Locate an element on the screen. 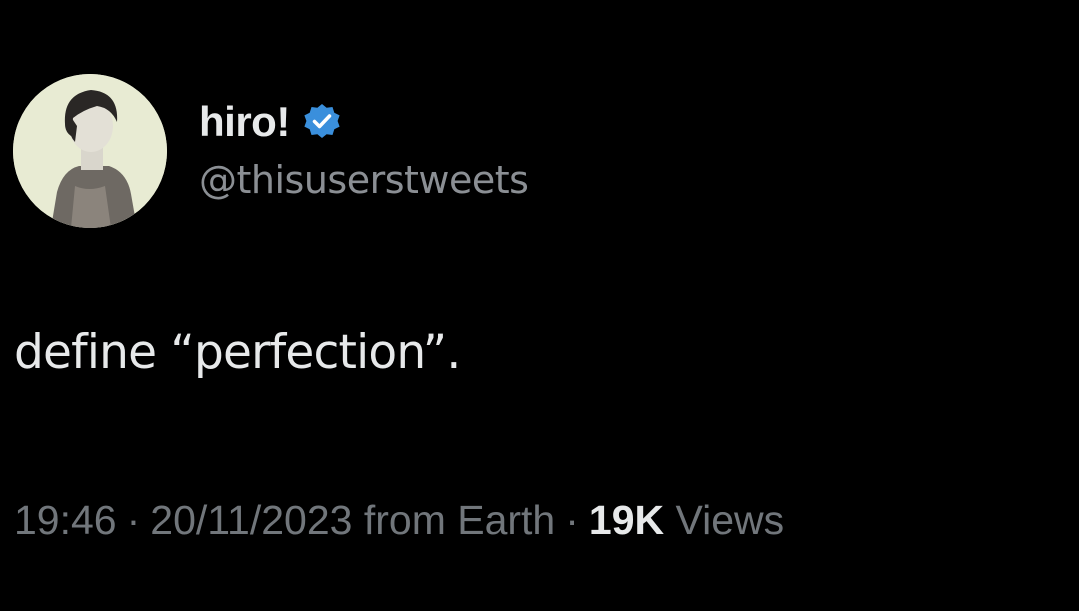 Image resolution: width=1079 pixels, height=611 pixels. display-name: hiro! is located at coordinates (244, 122).